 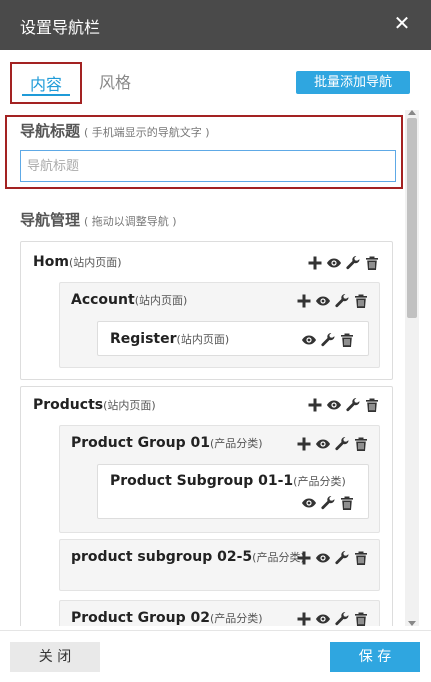 I want to click on nav-title-hint: ( 手机端显示的导航文字 ), so click(x=147, y=132).